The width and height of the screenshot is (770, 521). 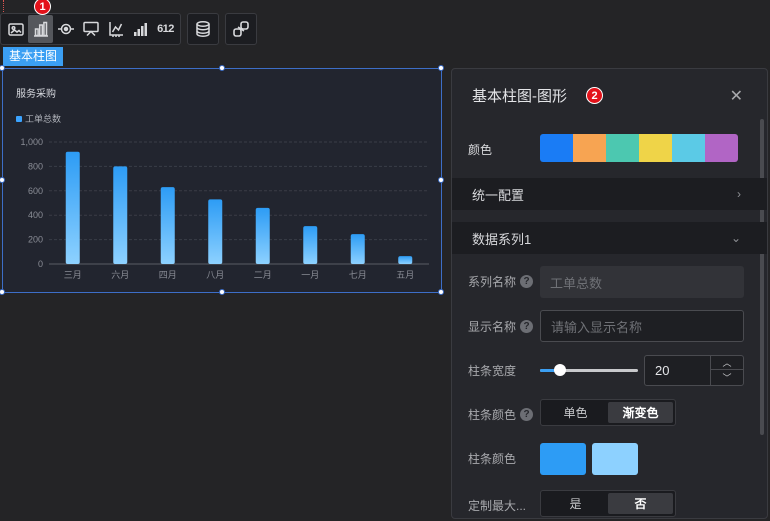 I want to click on stepper-buttons: ︿ ﹀, so click(x=726, y=370).